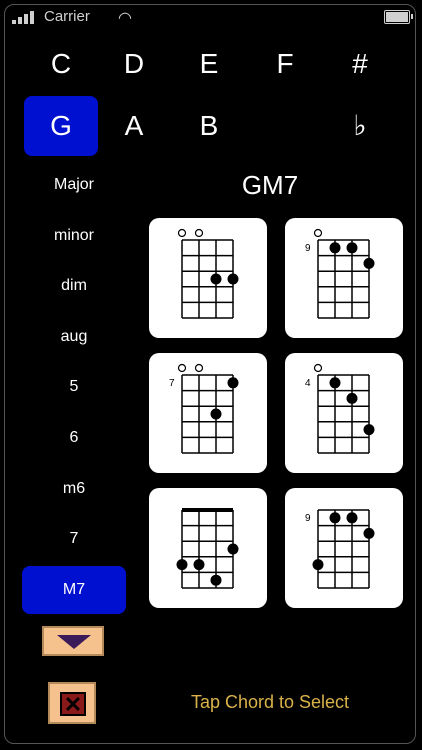  Describe the element at coordinates (134, 126) in the screenshot. I see `note-button-6: A` at that location.